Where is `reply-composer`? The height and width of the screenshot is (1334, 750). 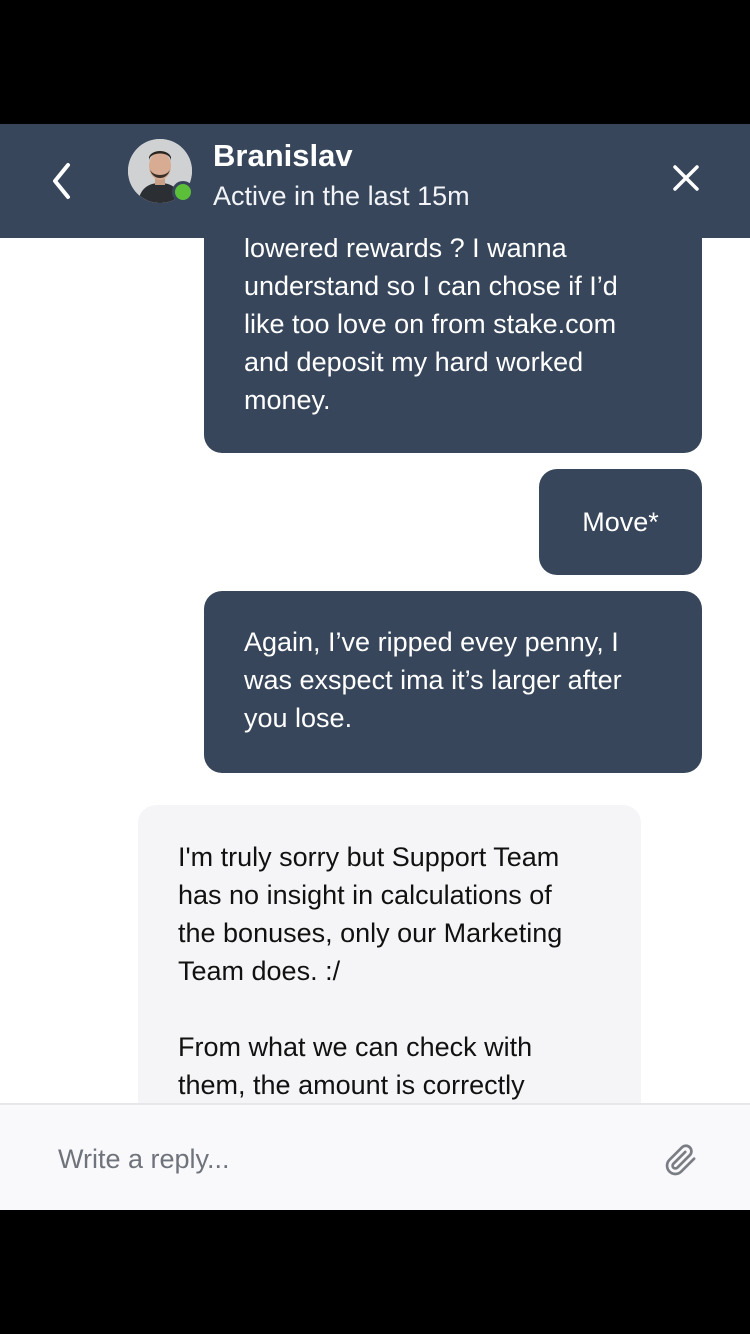
reply-composer is located at coordinates (375, 1156).